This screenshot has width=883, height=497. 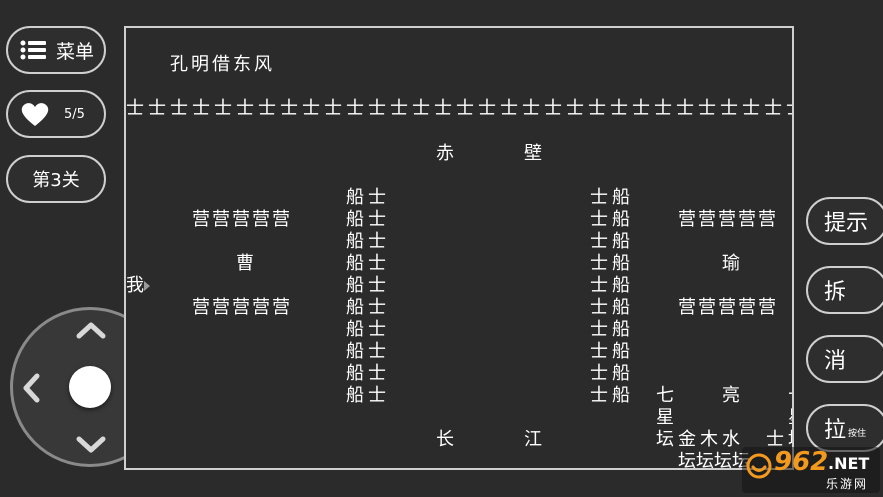 I want to click on char-jin: 金, so click(x=687, y=440).